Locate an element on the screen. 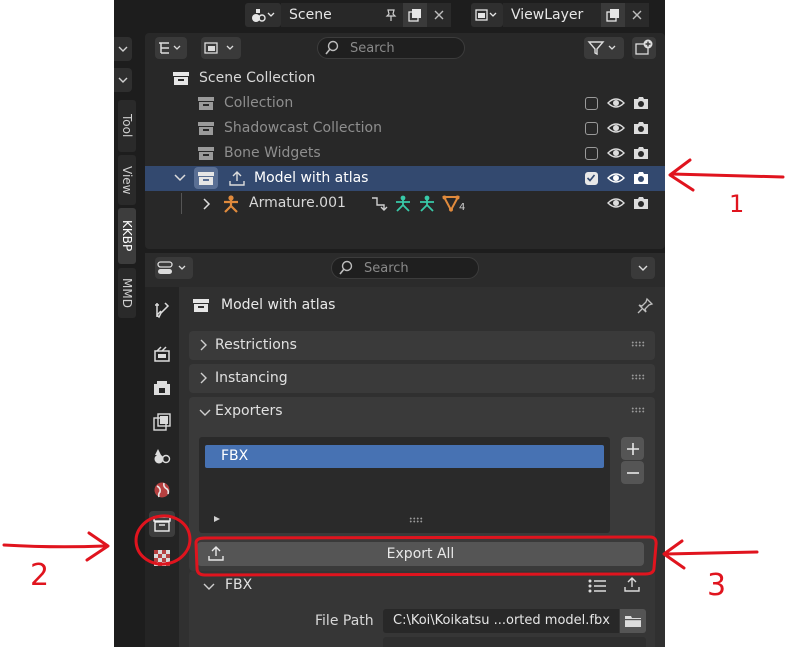  annotation-label-3: 3 is located at coordinates (716, 585).